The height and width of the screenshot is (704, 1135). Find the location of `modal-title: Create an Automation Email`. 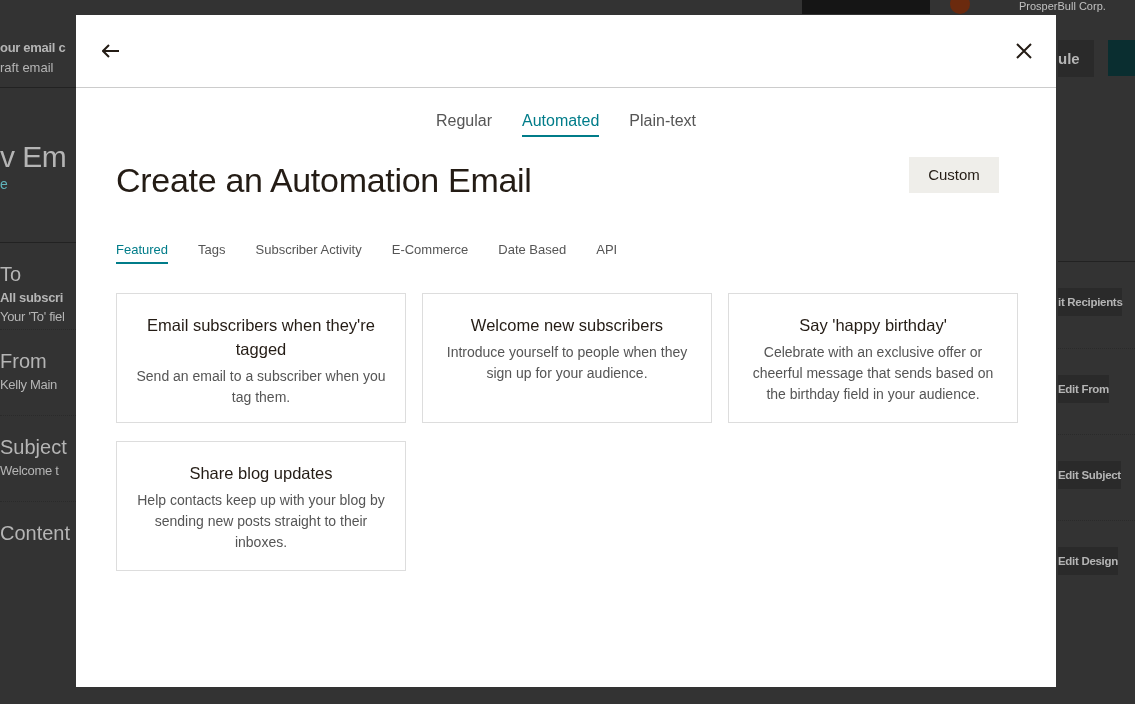

modal-title: Create an Automation Email is located at coordinates (324, 180).